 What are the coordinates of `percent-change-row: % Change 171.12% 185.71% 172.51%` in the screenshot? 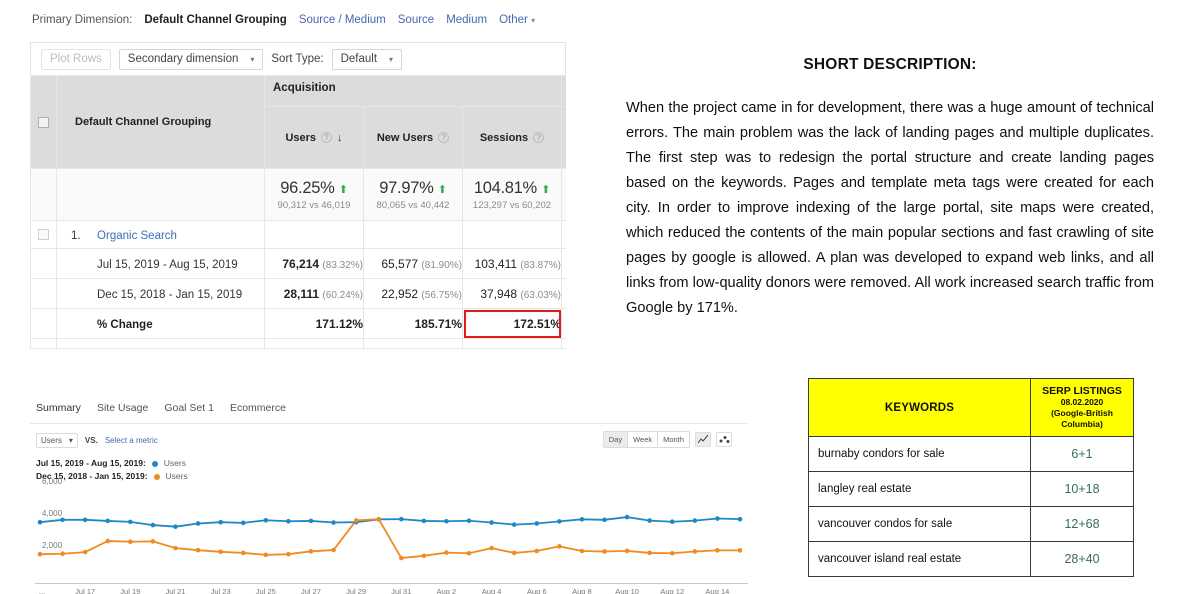 It's located at (298, 323).